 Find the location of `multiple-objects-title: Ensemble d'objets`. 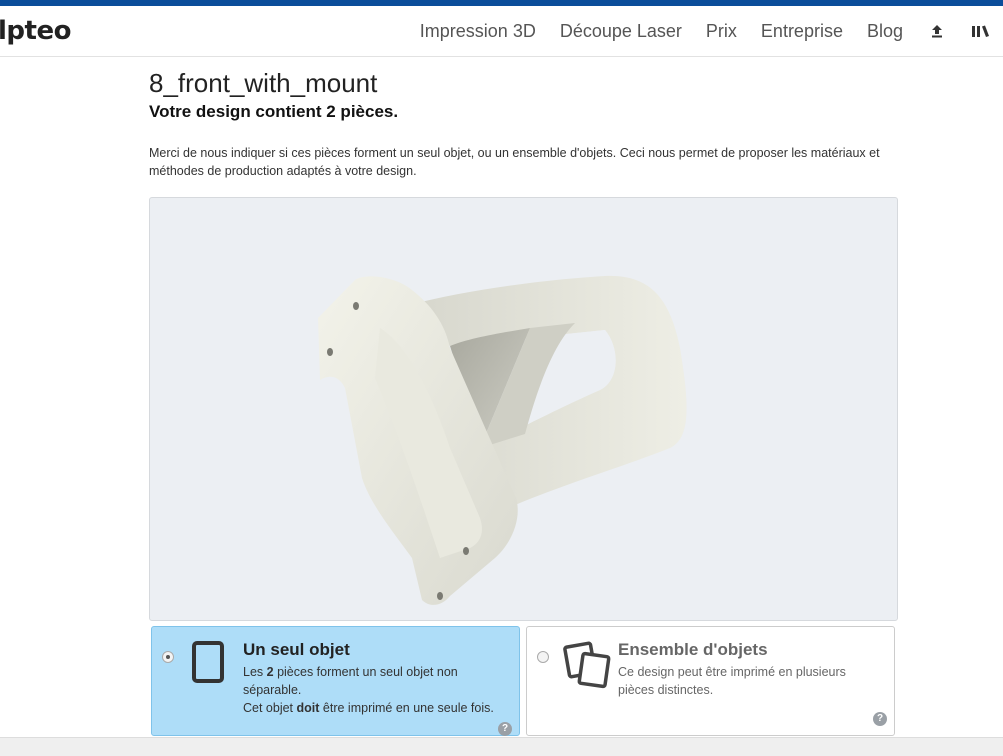

multiple-objects-title: Ensemble d'objets is located at coordinates (693, 649).